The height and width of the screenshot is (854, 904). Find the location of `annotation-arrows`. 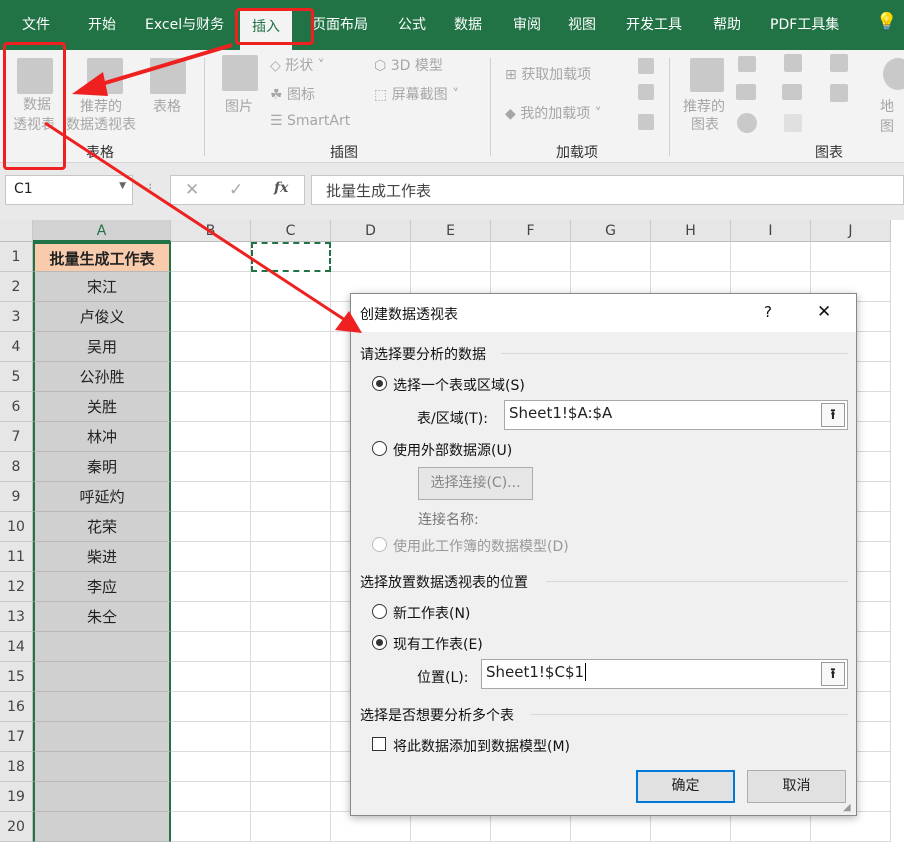

annotation-arrows is located at coordinates (203, 188).